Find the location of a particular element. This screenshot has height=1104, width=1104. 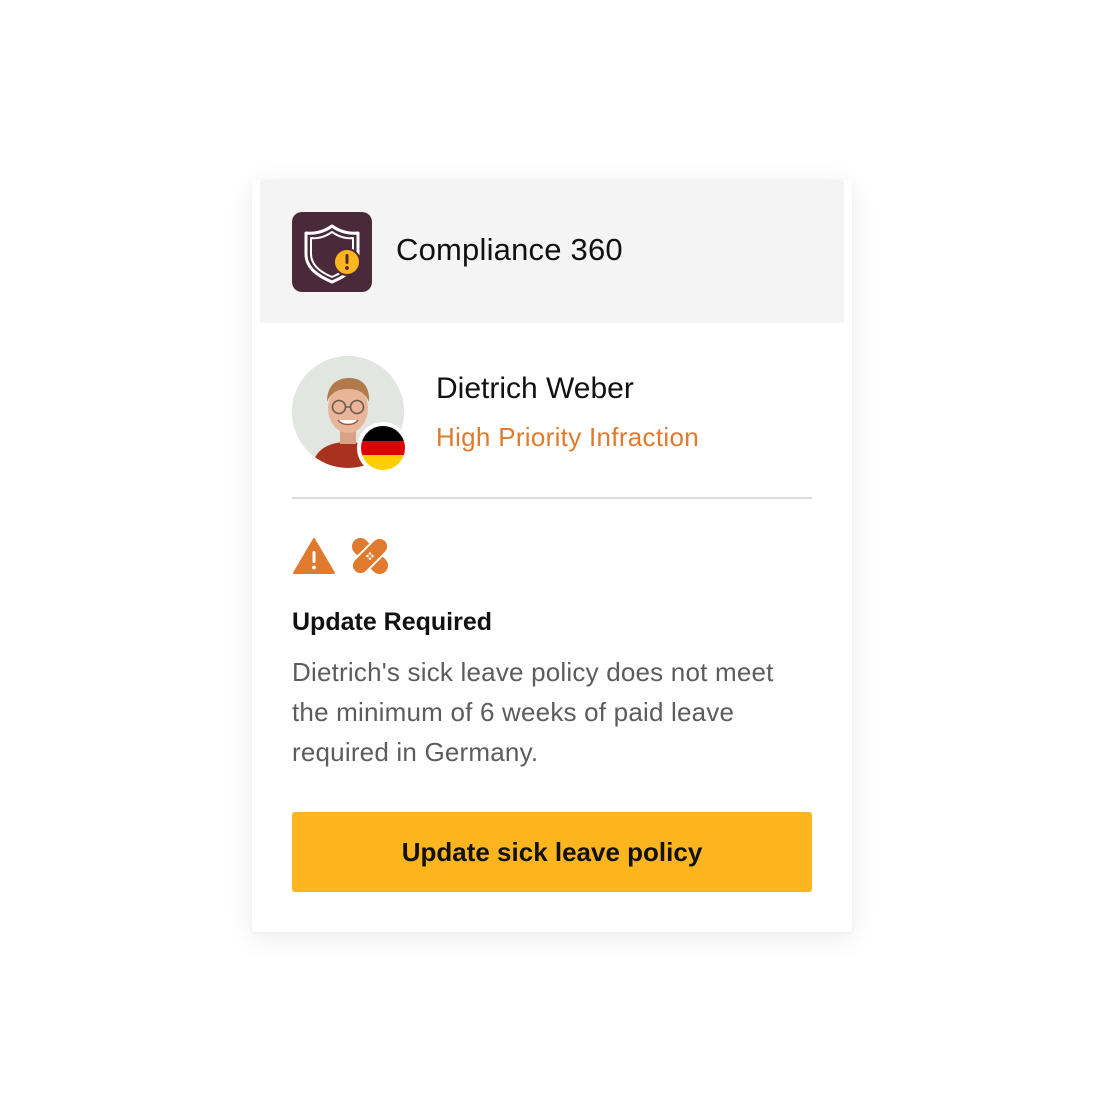

update-policy-button: Update sick leave policy is located at coordinates (552, 852).